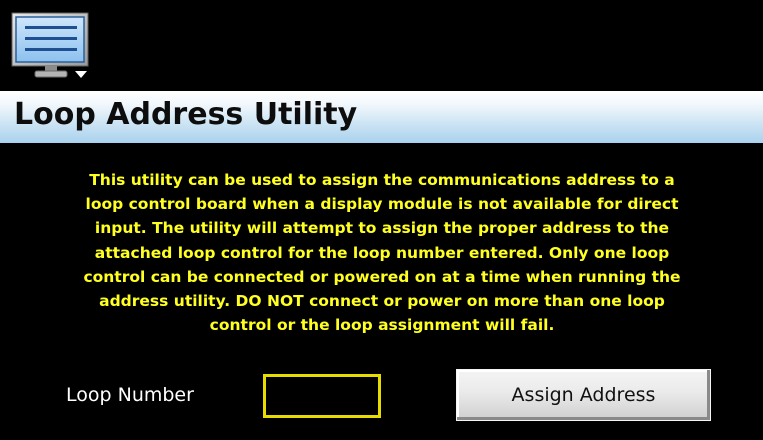 This screenshot has height=440, width=763. I want to click on monitor-menu-icon, so click(50, 45).